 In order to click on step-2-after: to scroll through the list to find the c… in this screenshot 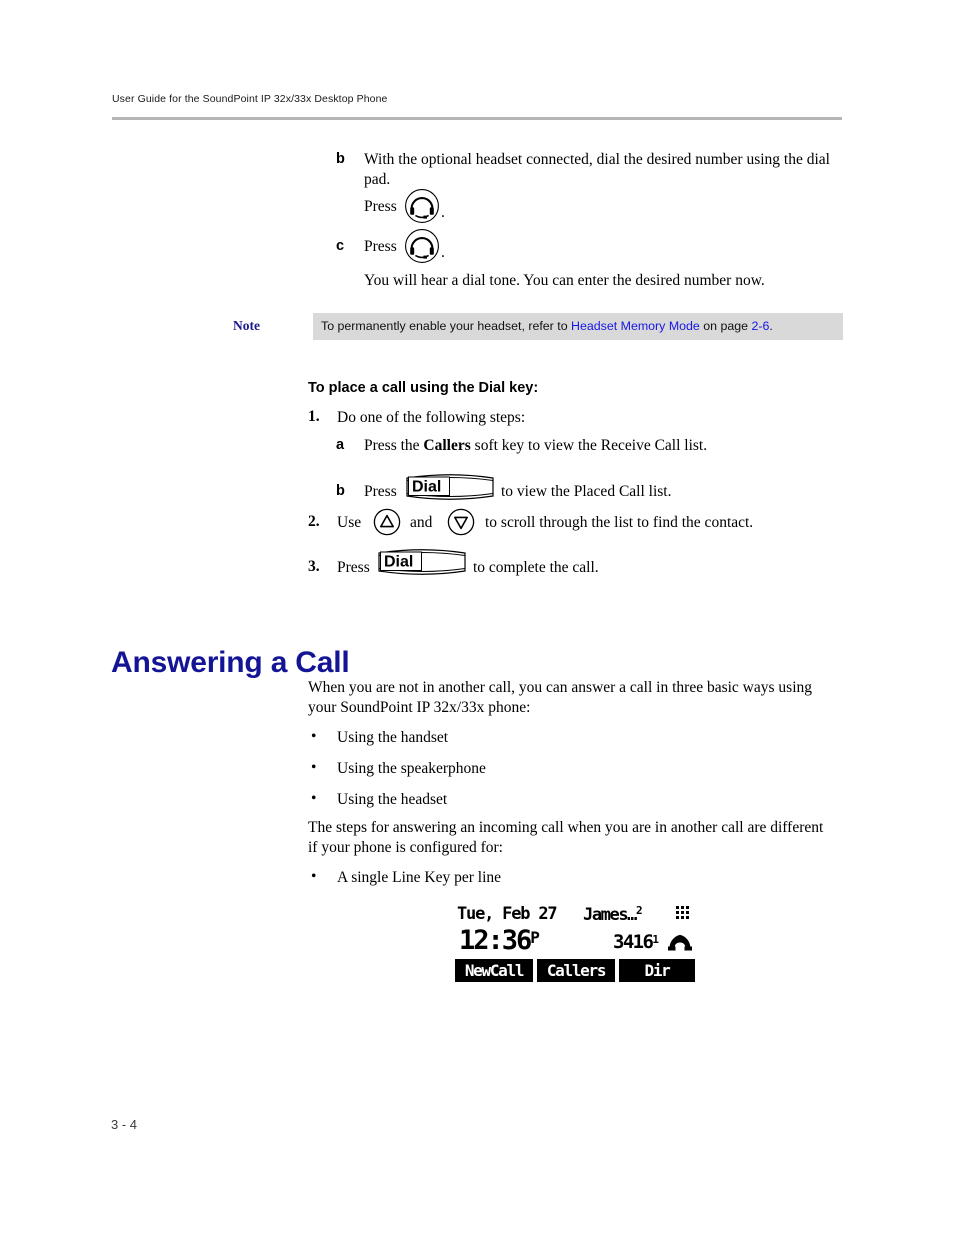, I will do `click(619, 522)`.